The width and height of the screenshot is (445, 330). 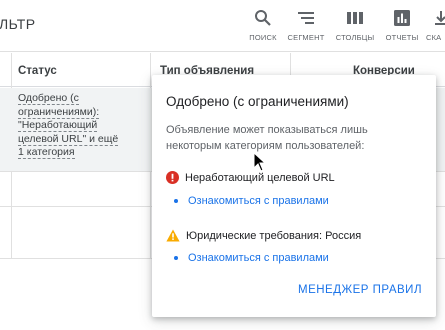 What do you see at coordinates (263, 18) in the screenshot?
I see `search-icon` at bounding box center [263, 18].